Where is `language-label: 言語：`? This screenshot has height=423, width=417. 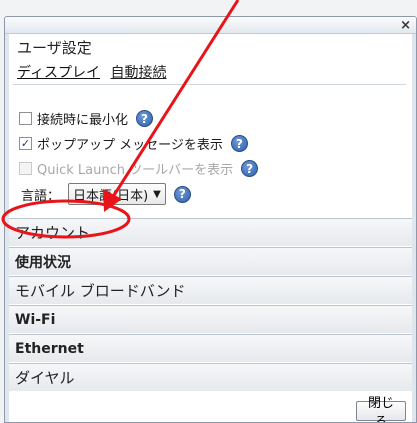 language-label: 言語： is located at coordinates (41, 196).